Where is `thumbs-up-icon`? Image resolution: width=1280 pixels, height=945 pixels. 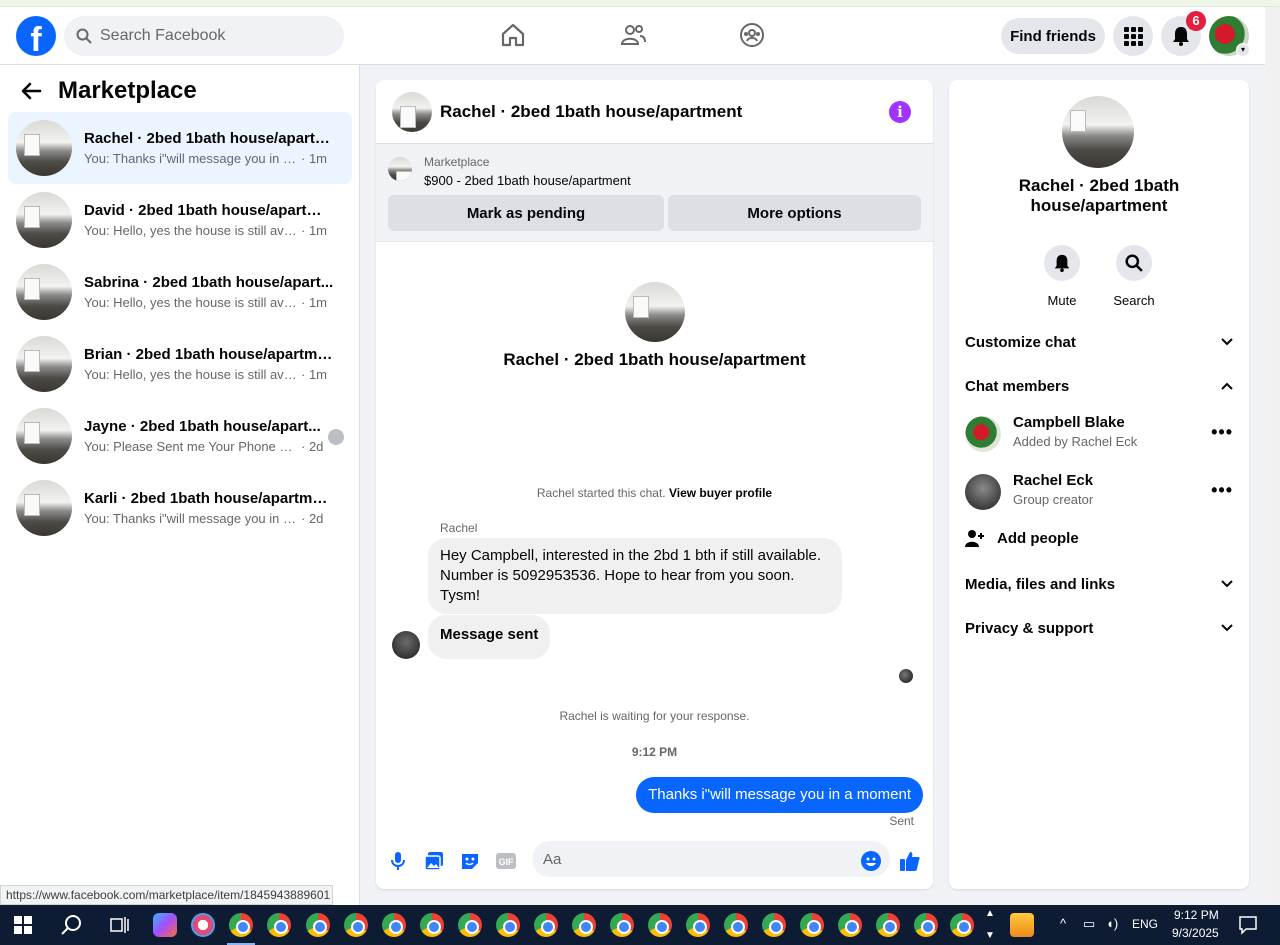
thumbs-up-icon is located at coordinates (910, 861).